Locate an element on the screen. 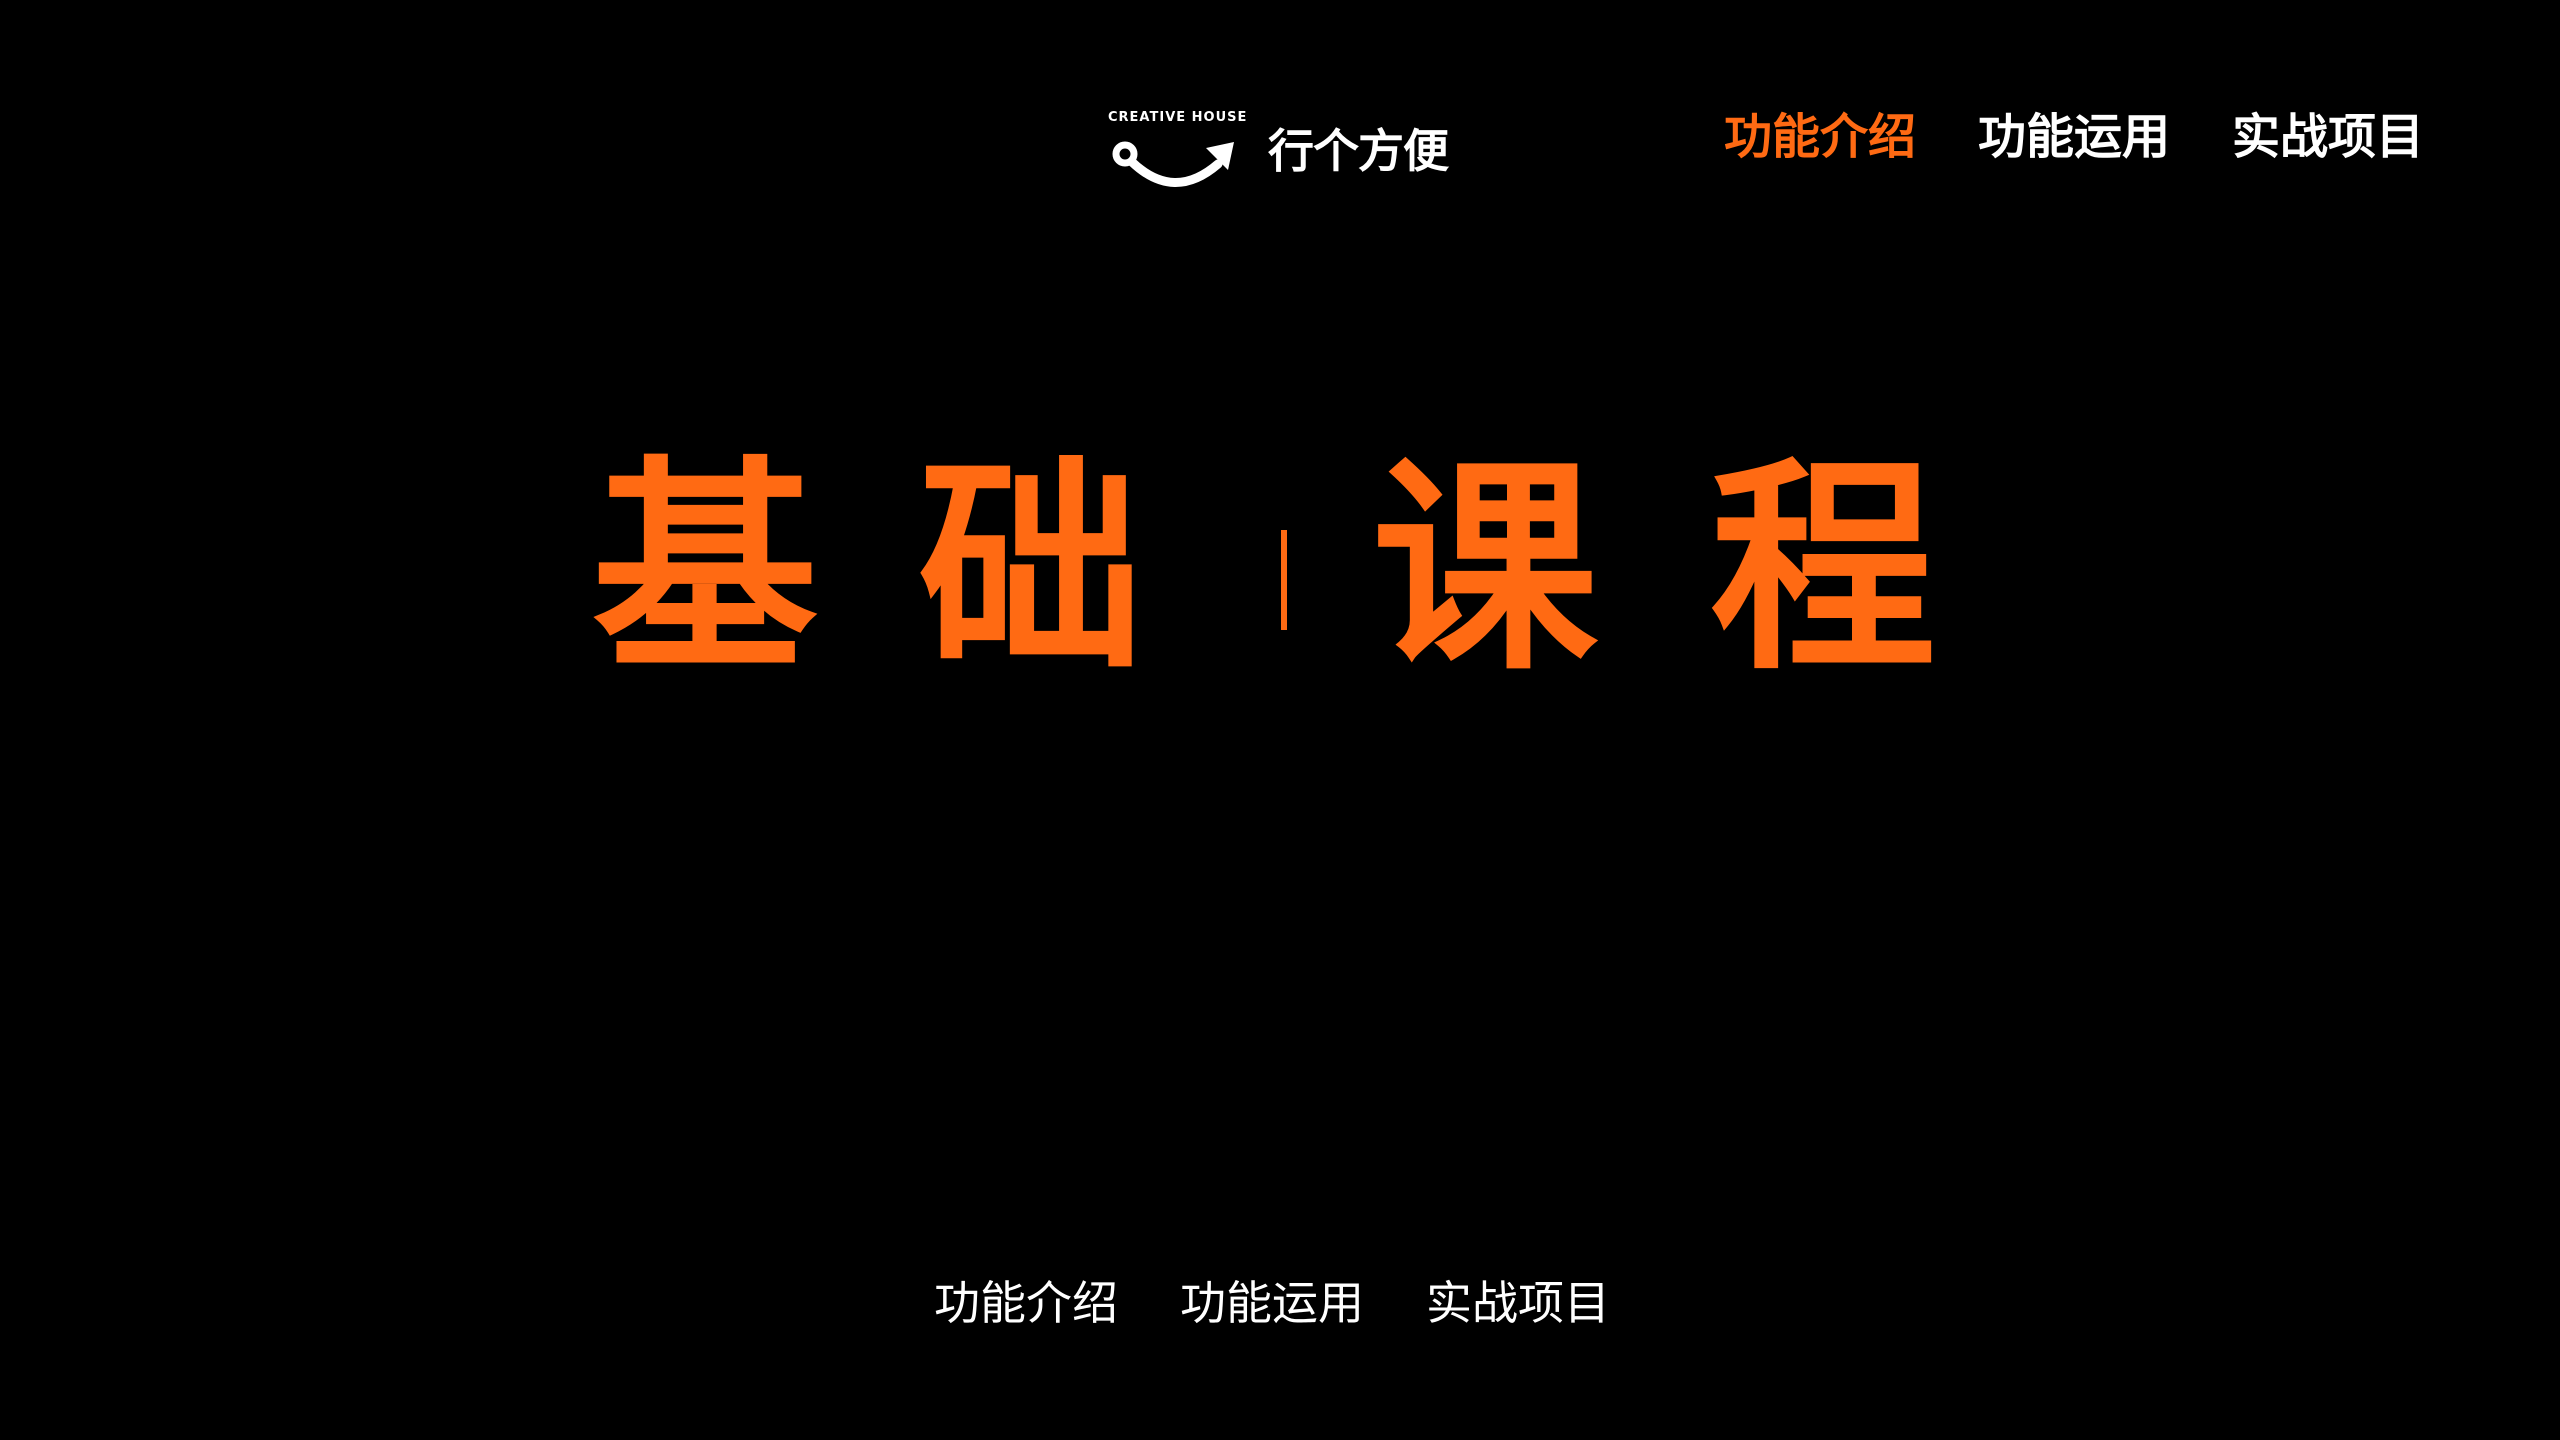  top-nav: 功能介绍 功能运用 实战项目 is located at coordinates (2074, 137).